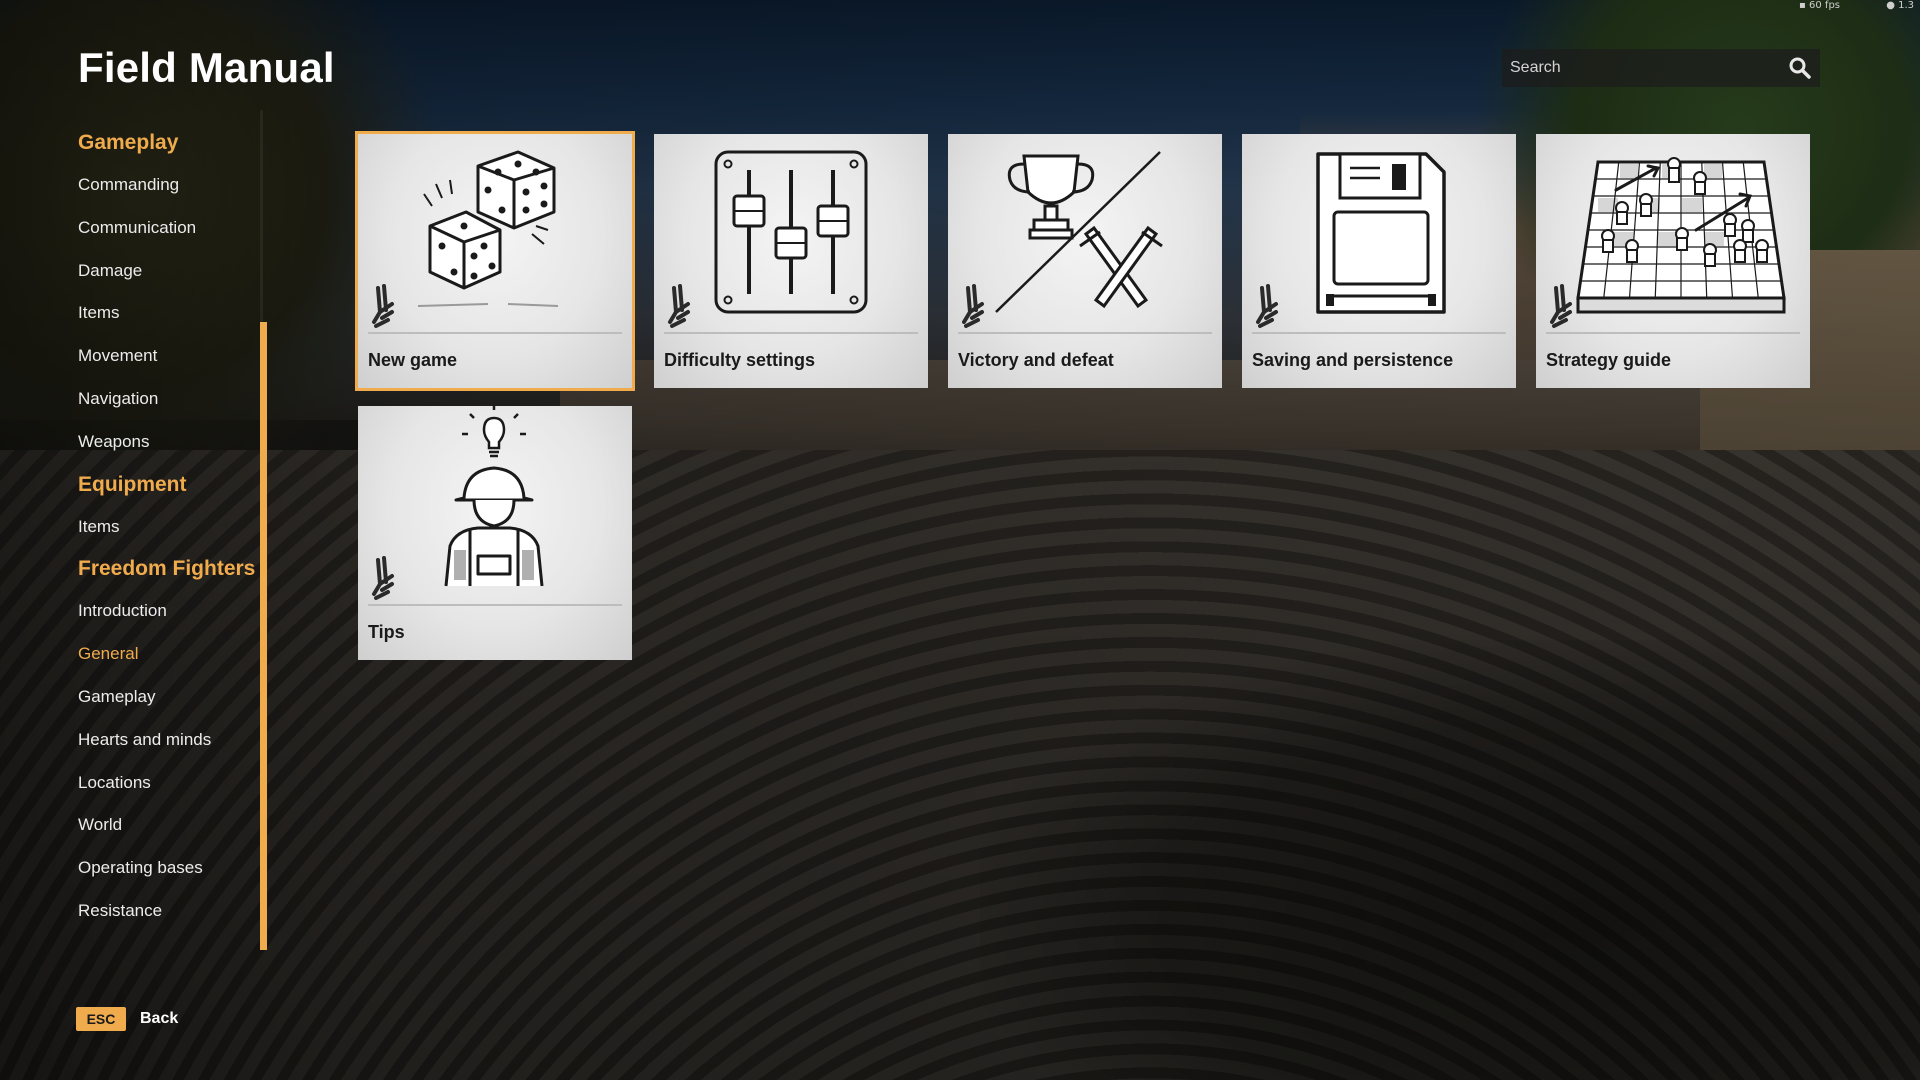  What do you see at coordinates (1800, 68) in the screenshot?
I see `search-icon` at bounding box center [1800, 68].